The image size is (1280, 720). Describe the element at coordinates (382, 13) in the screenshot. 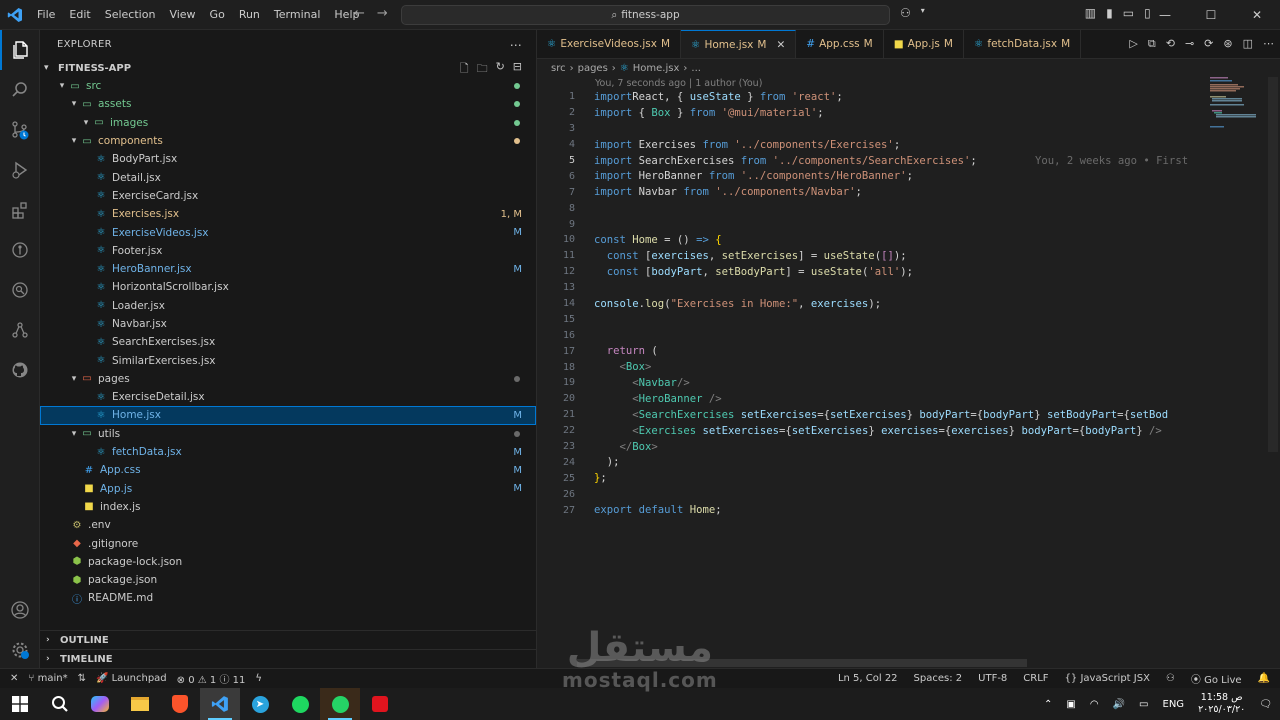

I see `forward-arrow-icon: →` at that location.